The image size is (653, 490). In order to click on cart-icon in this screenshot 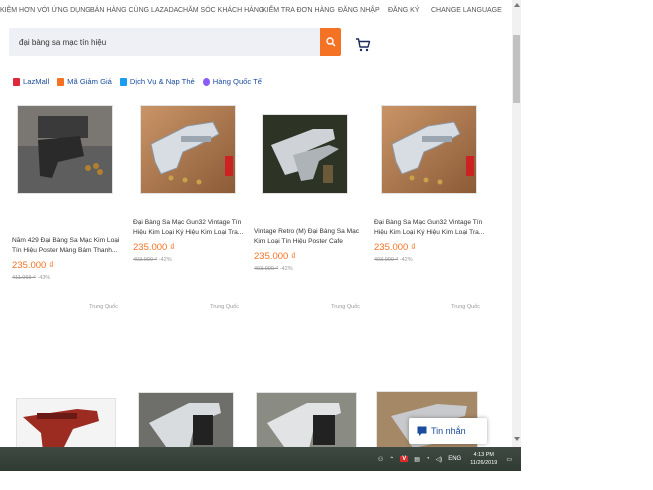, I will do `click(363, 45)`.